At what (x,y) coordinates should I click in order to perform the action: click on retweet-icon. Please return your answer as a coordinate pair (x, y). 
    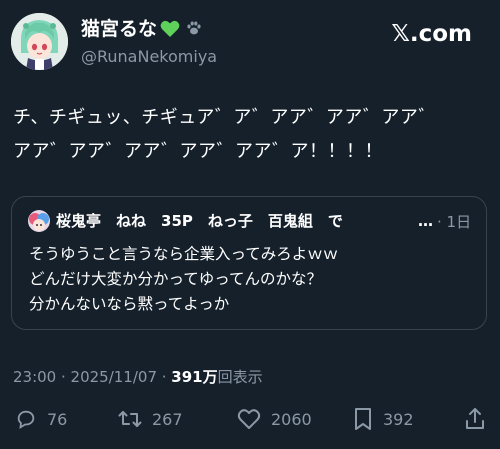
    Looking at the image, I should click on (130, 419).